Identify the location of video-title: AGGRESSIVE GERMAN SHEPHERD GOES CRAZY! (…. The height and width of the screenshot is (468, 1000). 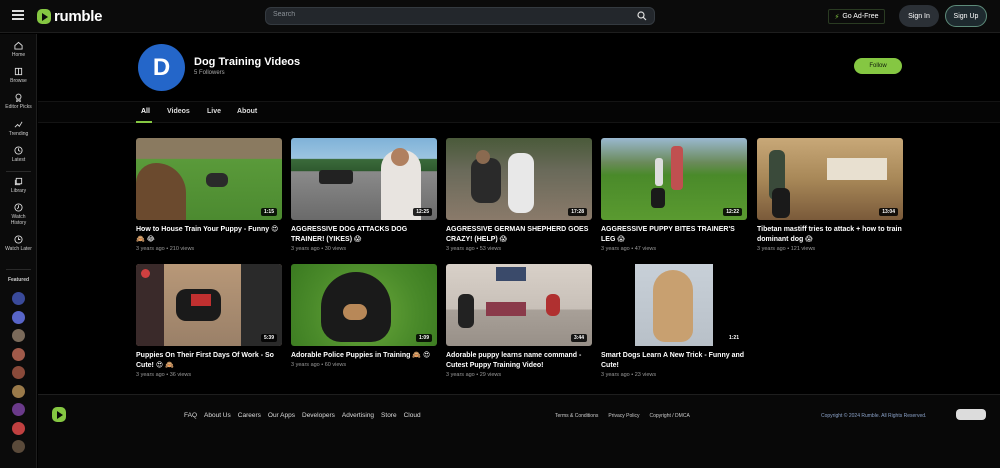
(519, 235).